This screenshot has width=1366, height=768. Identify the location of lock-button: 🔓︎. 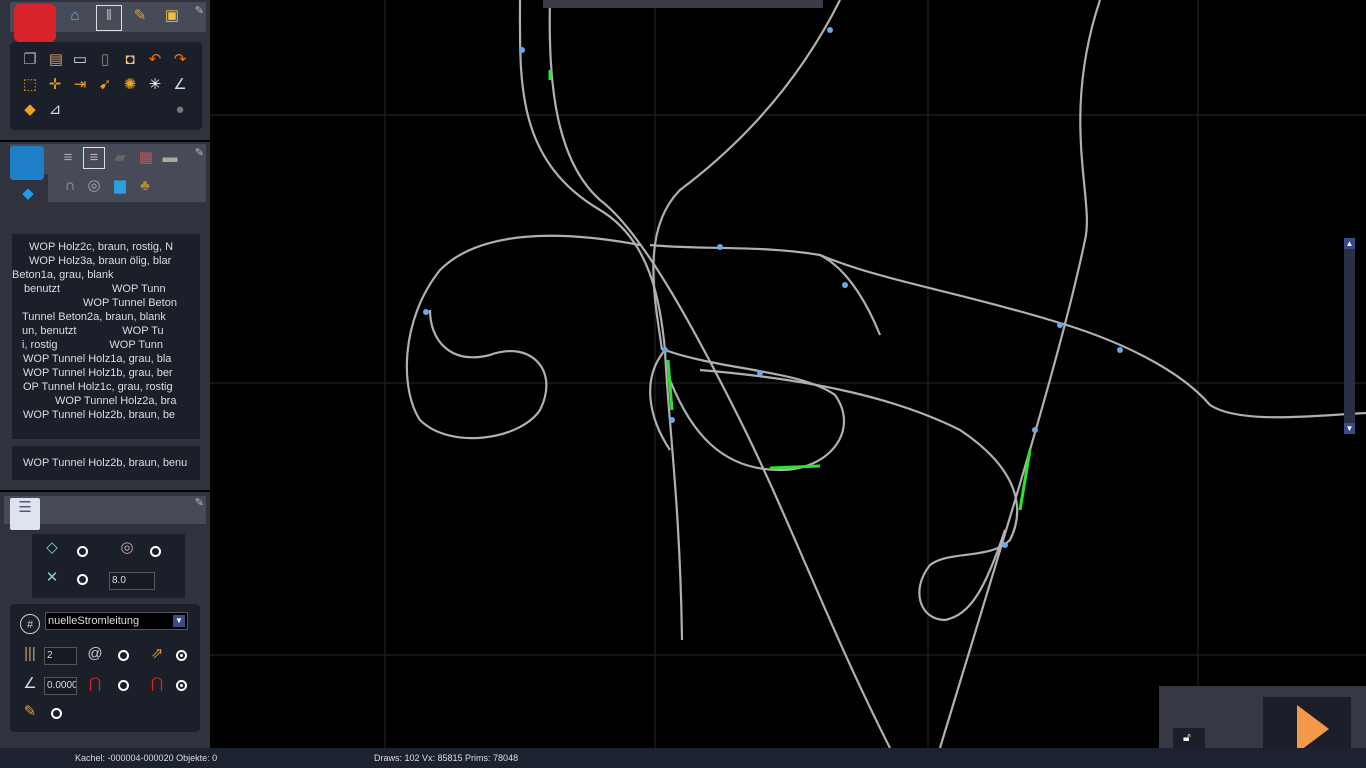
(1189, 738).